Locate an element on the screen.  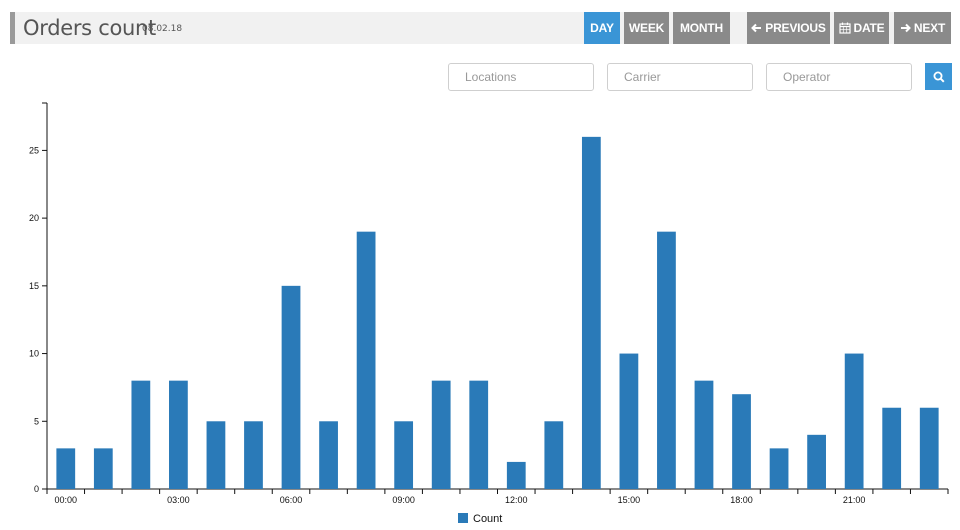
bar-1900 is located at coordinates (779, 468).